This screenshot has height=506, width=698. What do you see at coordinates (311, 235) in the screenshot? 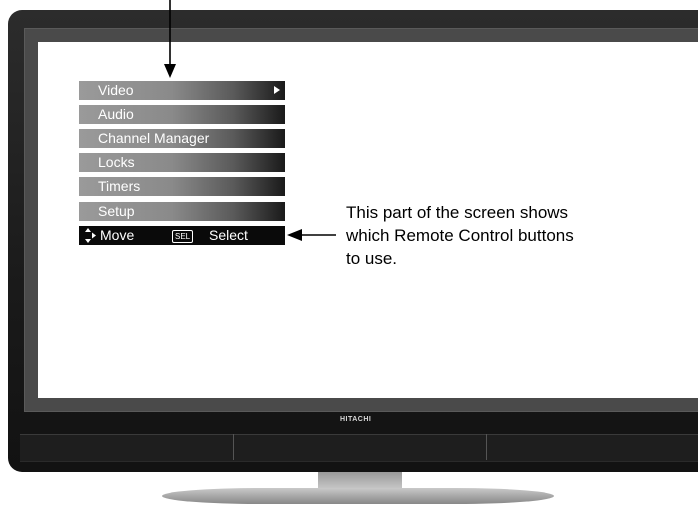
I see `left-arrow-icon` at bounding box center [311, 235].